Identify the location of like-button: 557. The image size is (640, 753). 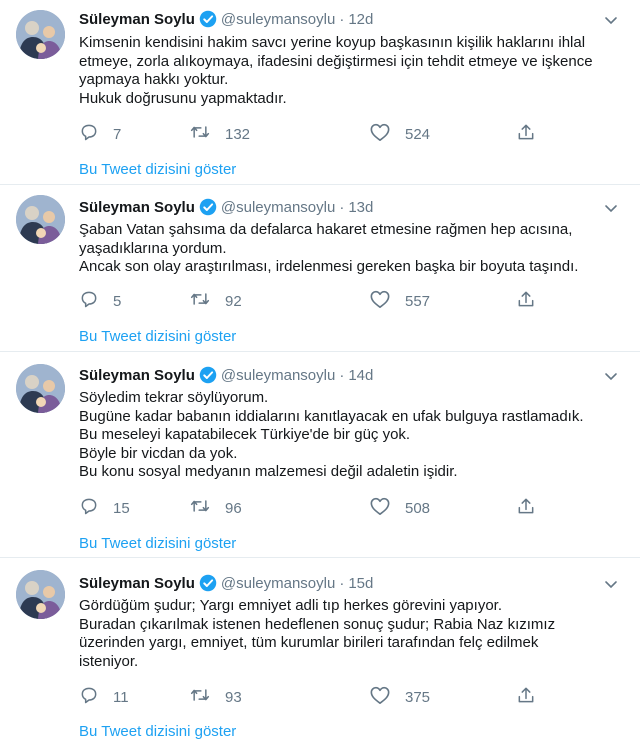
(399, 301).